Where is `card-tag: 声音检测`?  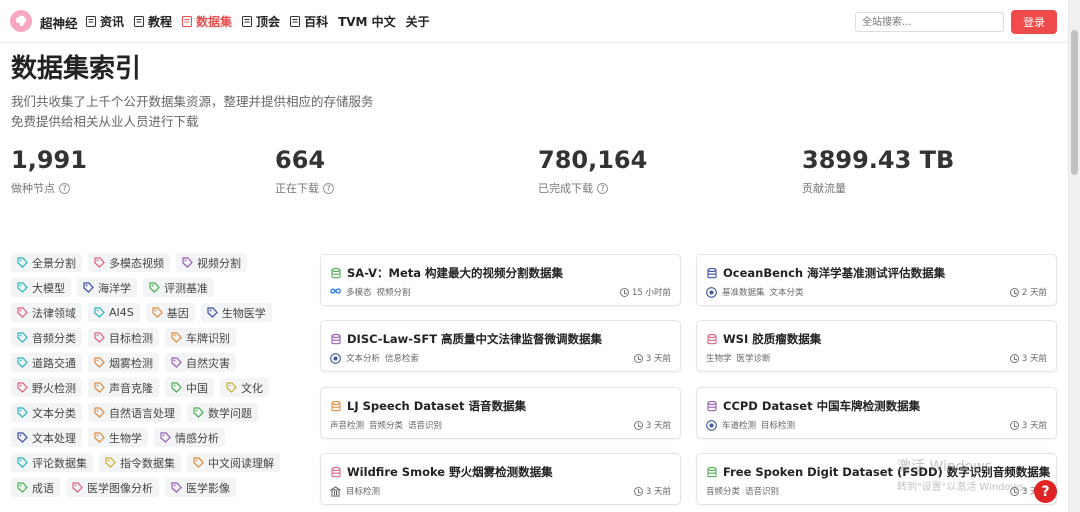
card-tag: 声音检测 is located at coordinates (347, 425).